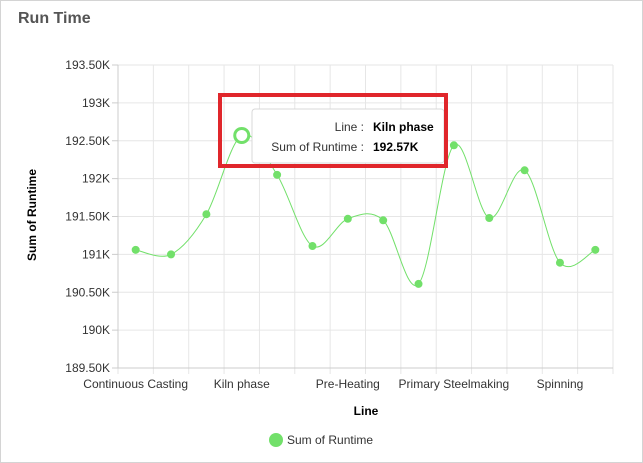  What do you see at coordinates (96, 179) in the screenshot?
I see `y-tick-label: 192K` at bounding box center [96, 179].